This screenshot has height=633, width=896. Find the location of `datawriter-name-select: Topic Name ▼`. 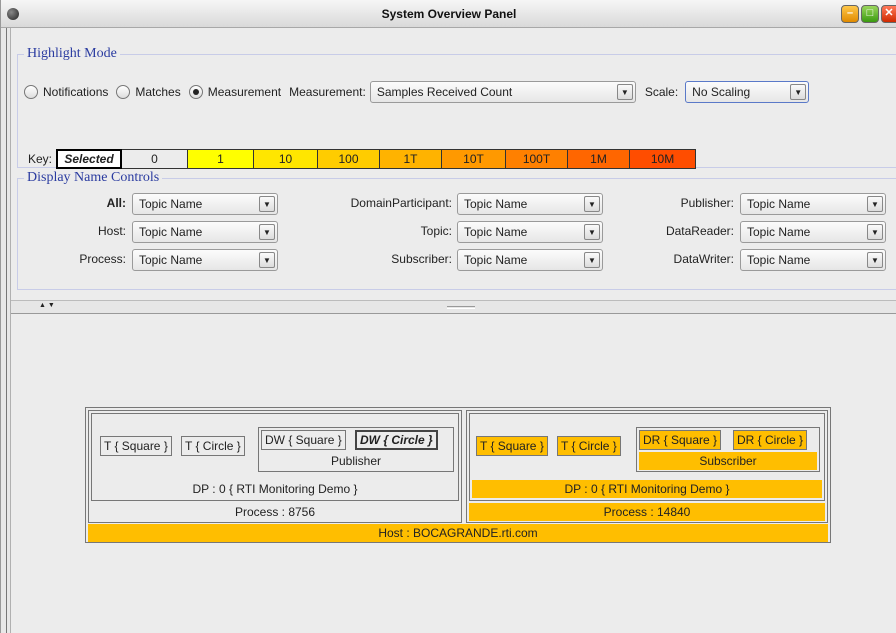

datawriter-name-select: Topic Name ▼ is located at coordinates (813, 260).